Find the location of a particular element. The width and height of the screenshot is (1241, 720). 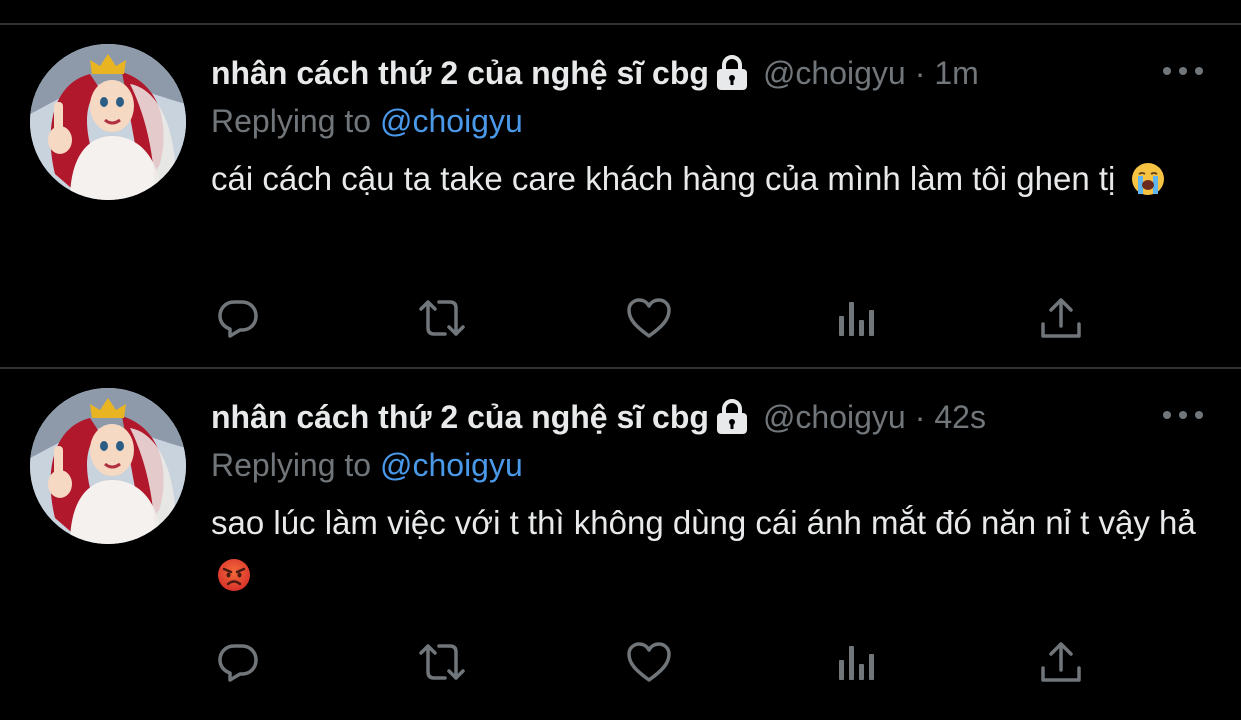

loudly-crying-face-icon is located at coordinates (1148, 185).